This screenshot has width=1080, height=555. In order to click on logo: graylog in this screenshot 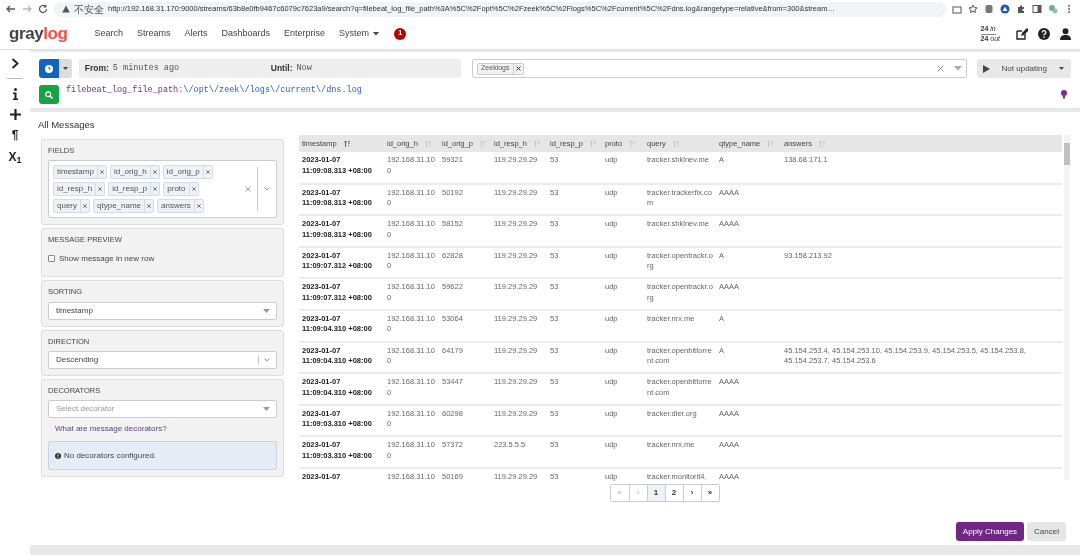, I will do `click(38, 33)`.